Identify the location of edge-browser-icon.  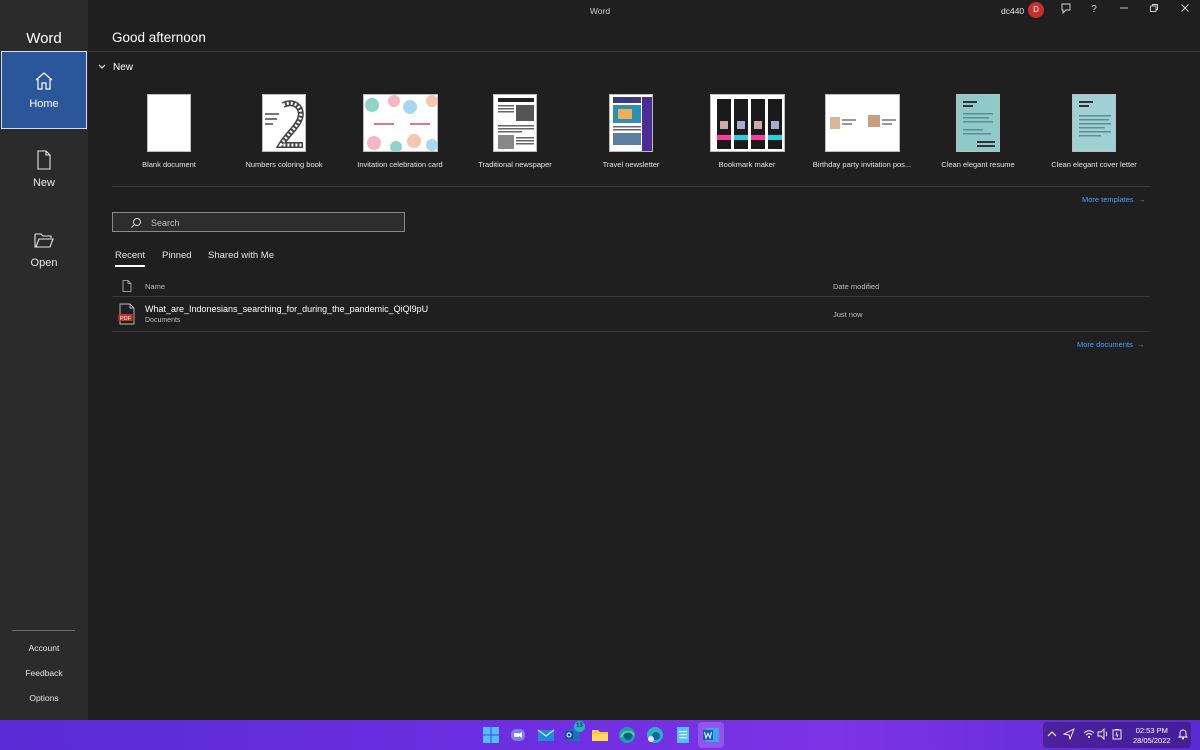
(627, 735).